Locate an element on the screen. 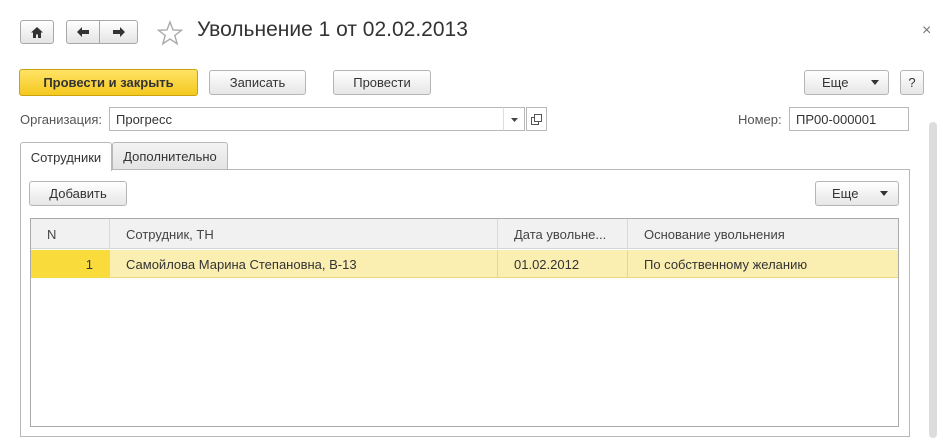 Image resolution: width=951 pixels, height=445 pixels. home-button is located at coordinates (37, 32).